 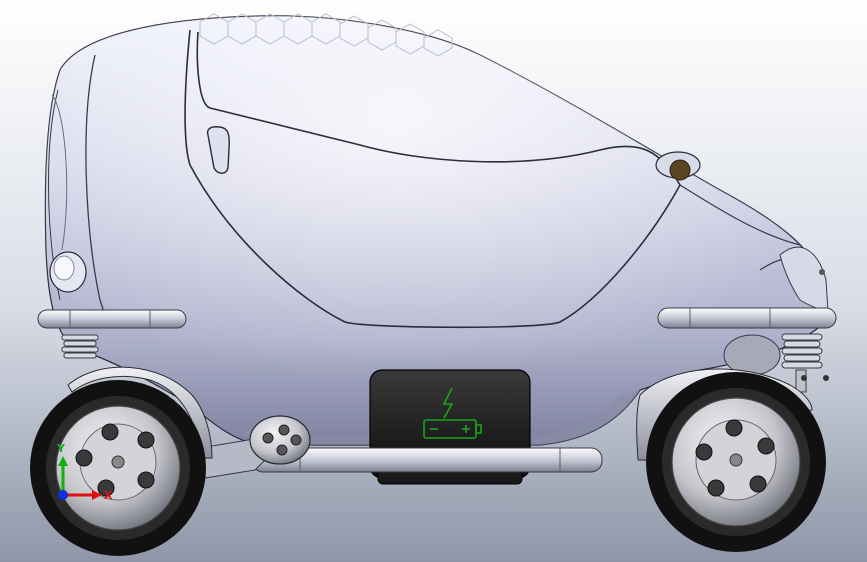 I want to click on triad-z-origin, so click(x=63, y=495).